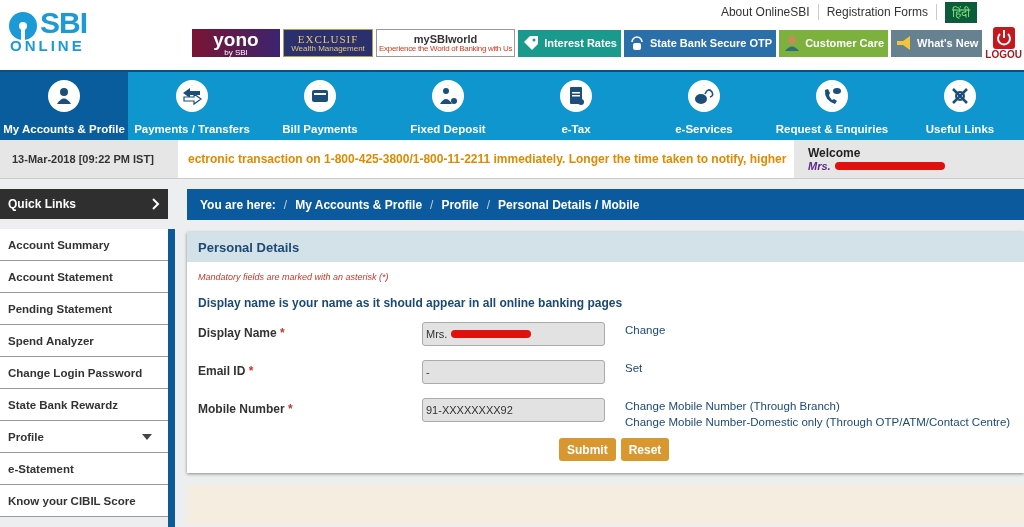 Image resolution: width=1024 pixels, height=527 pixels. Describe the element at coordinates (513, 372) in the screenshot. I see `text-field: -` at that location.